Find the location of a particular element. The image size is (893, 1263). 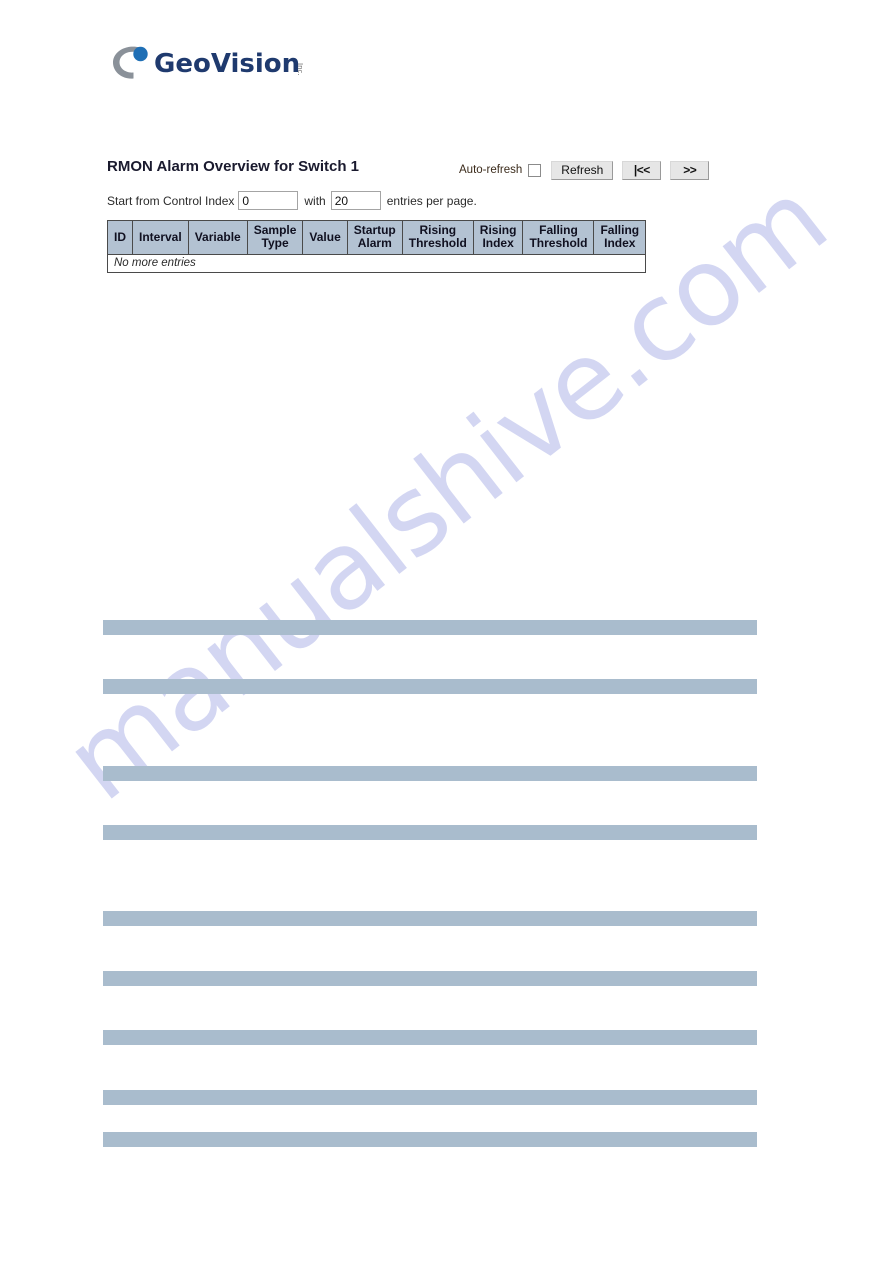

table-empty-message: No more entries is located at coordinates (376, 263).